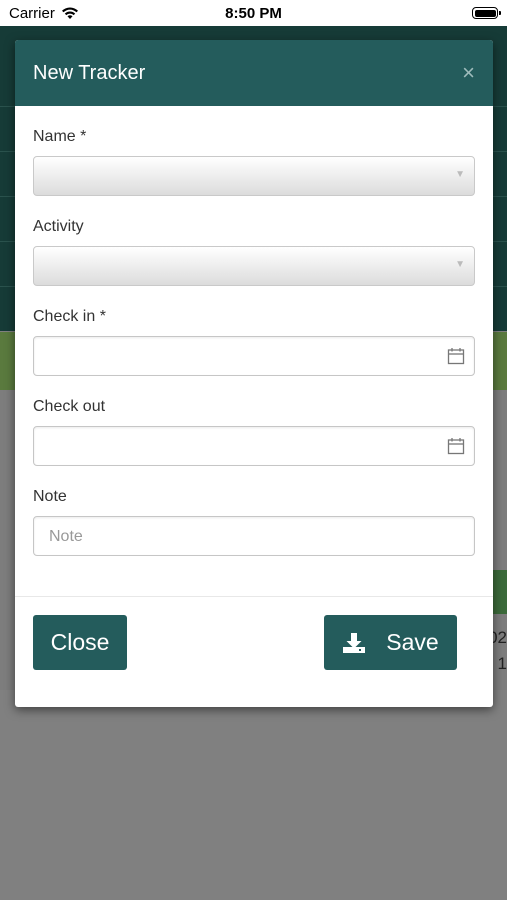 Image resolution: width=507 pixels, height=900 pixels. I want to click on modal-footer-divider, so click(254, 596).